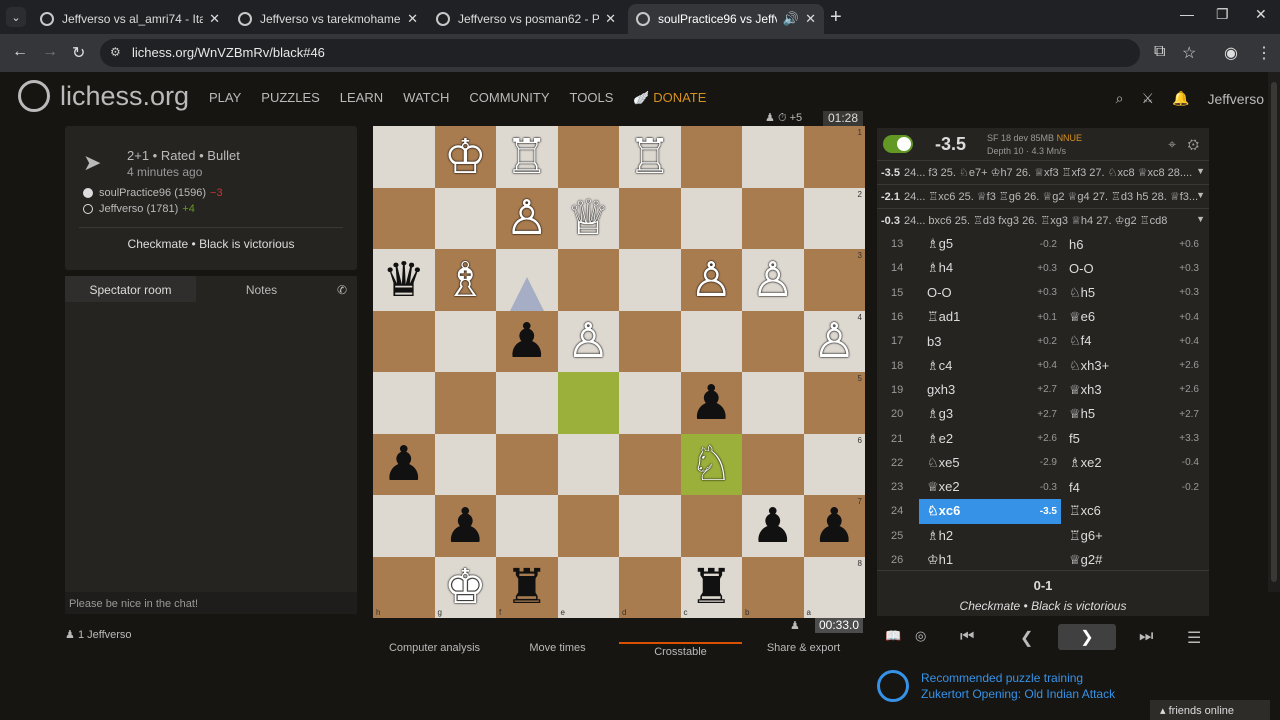  I want to click on tab-notes: Notes, so click(261, 289).